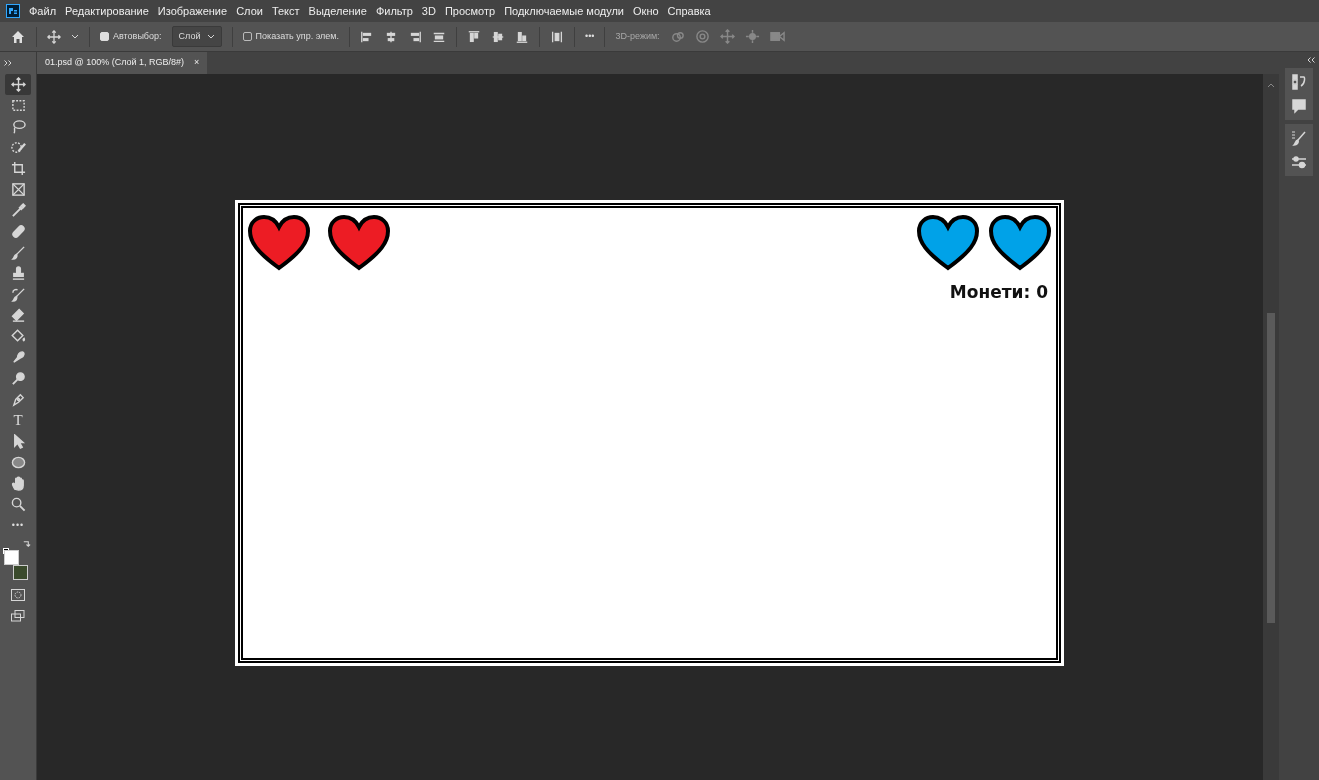  I want to click on roll-icon, so click(702, 36).